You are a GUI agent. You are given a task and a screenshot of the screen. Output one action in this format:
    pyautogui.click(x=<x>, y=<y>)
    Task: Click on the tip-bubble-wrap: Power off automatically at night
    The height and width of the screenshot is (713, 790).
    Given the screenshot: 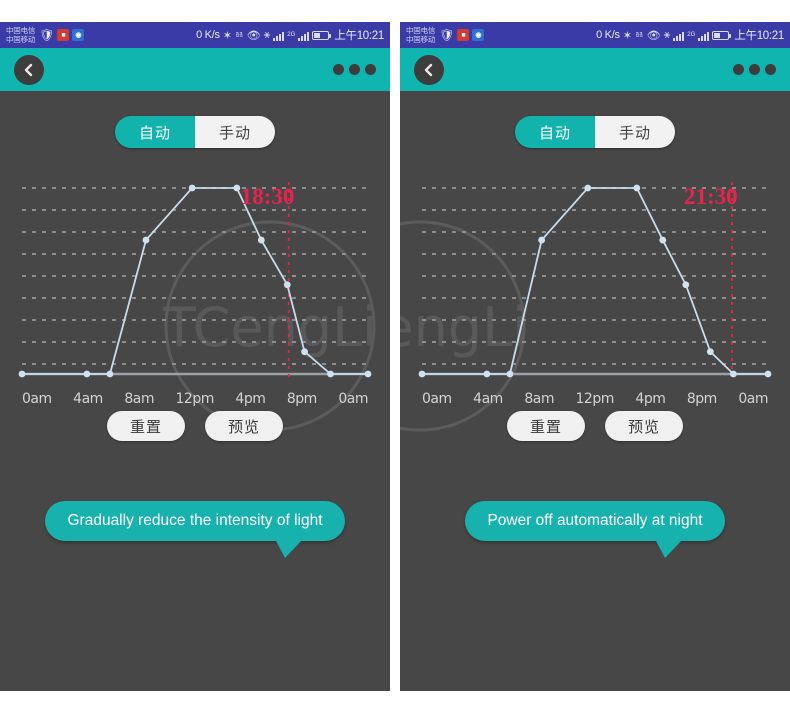 What is the action you would take?
    pyautogui.click(x=595, y=529)
    